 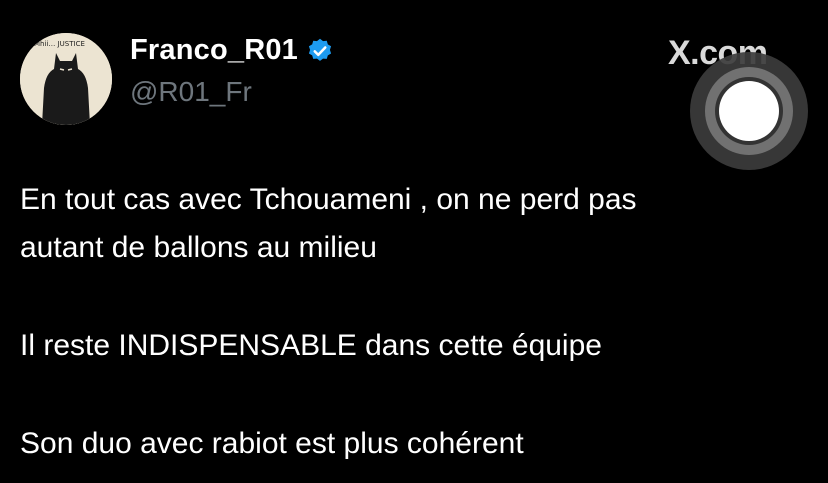 I want to click on assistive-touch-inner-ring, so click(x=749, y=111).